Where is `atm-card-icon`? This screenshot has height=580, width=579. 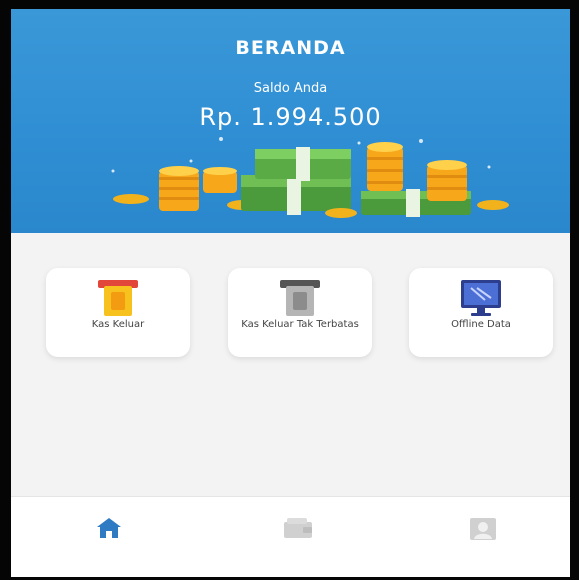
atm-card-icon is located at coordinates (300, 298).